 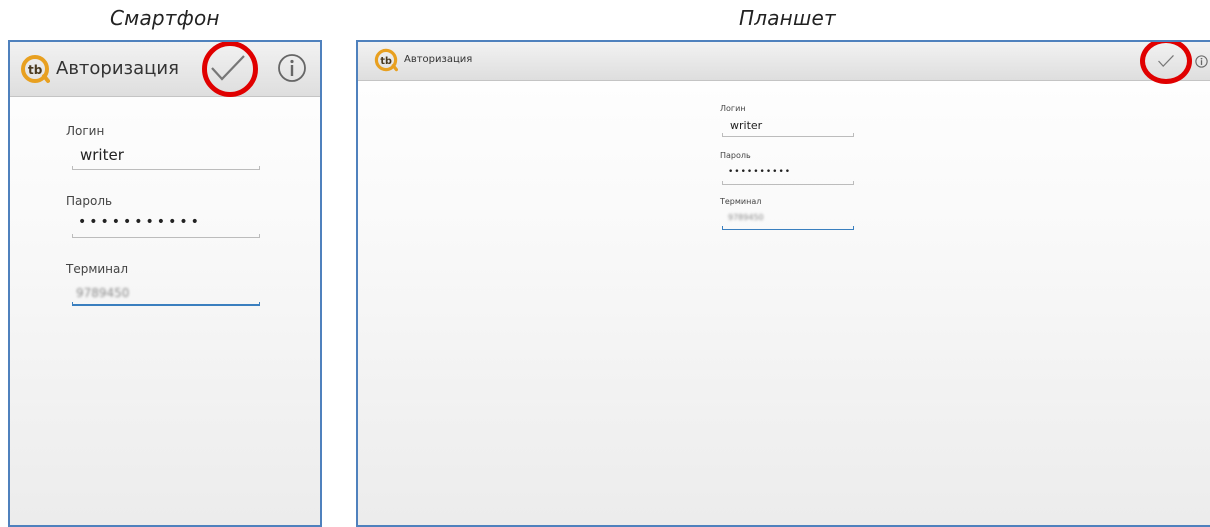 I want to click on password-field: •••••••••••, so click(x=140, y=222).